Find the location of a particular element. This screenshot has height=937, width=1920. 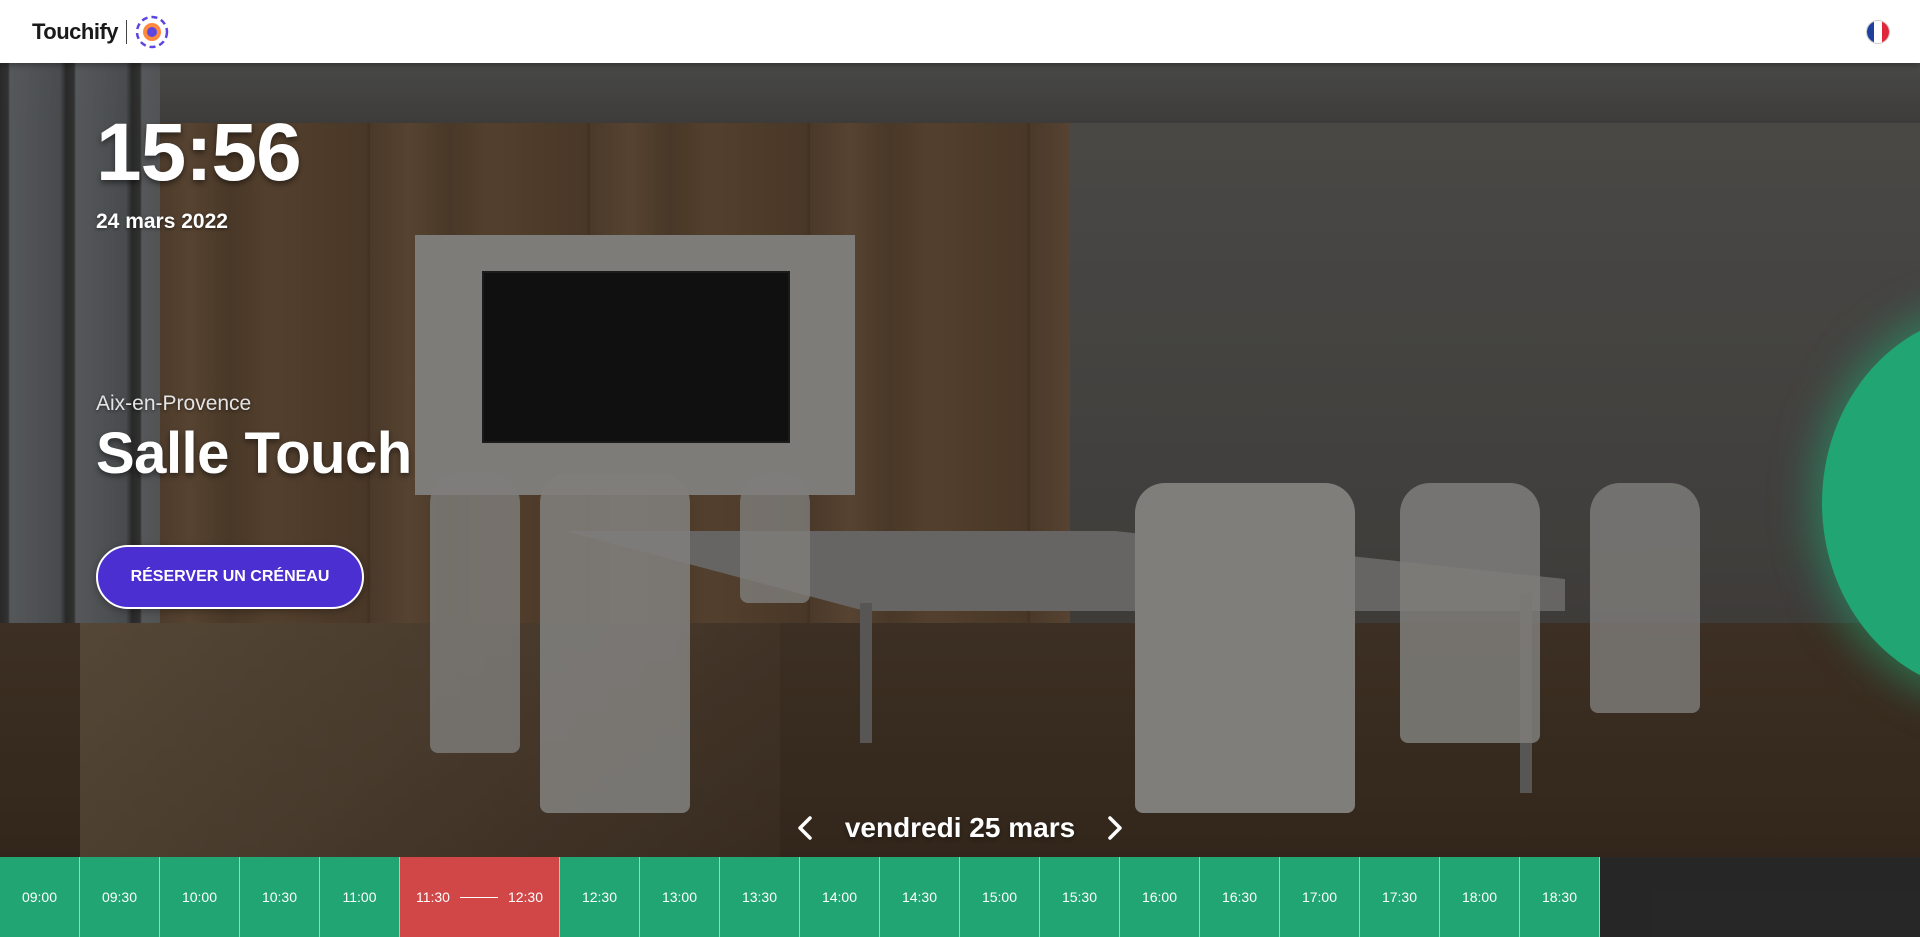

time-slot: 18:00 is located at coordinates (1480, 897).